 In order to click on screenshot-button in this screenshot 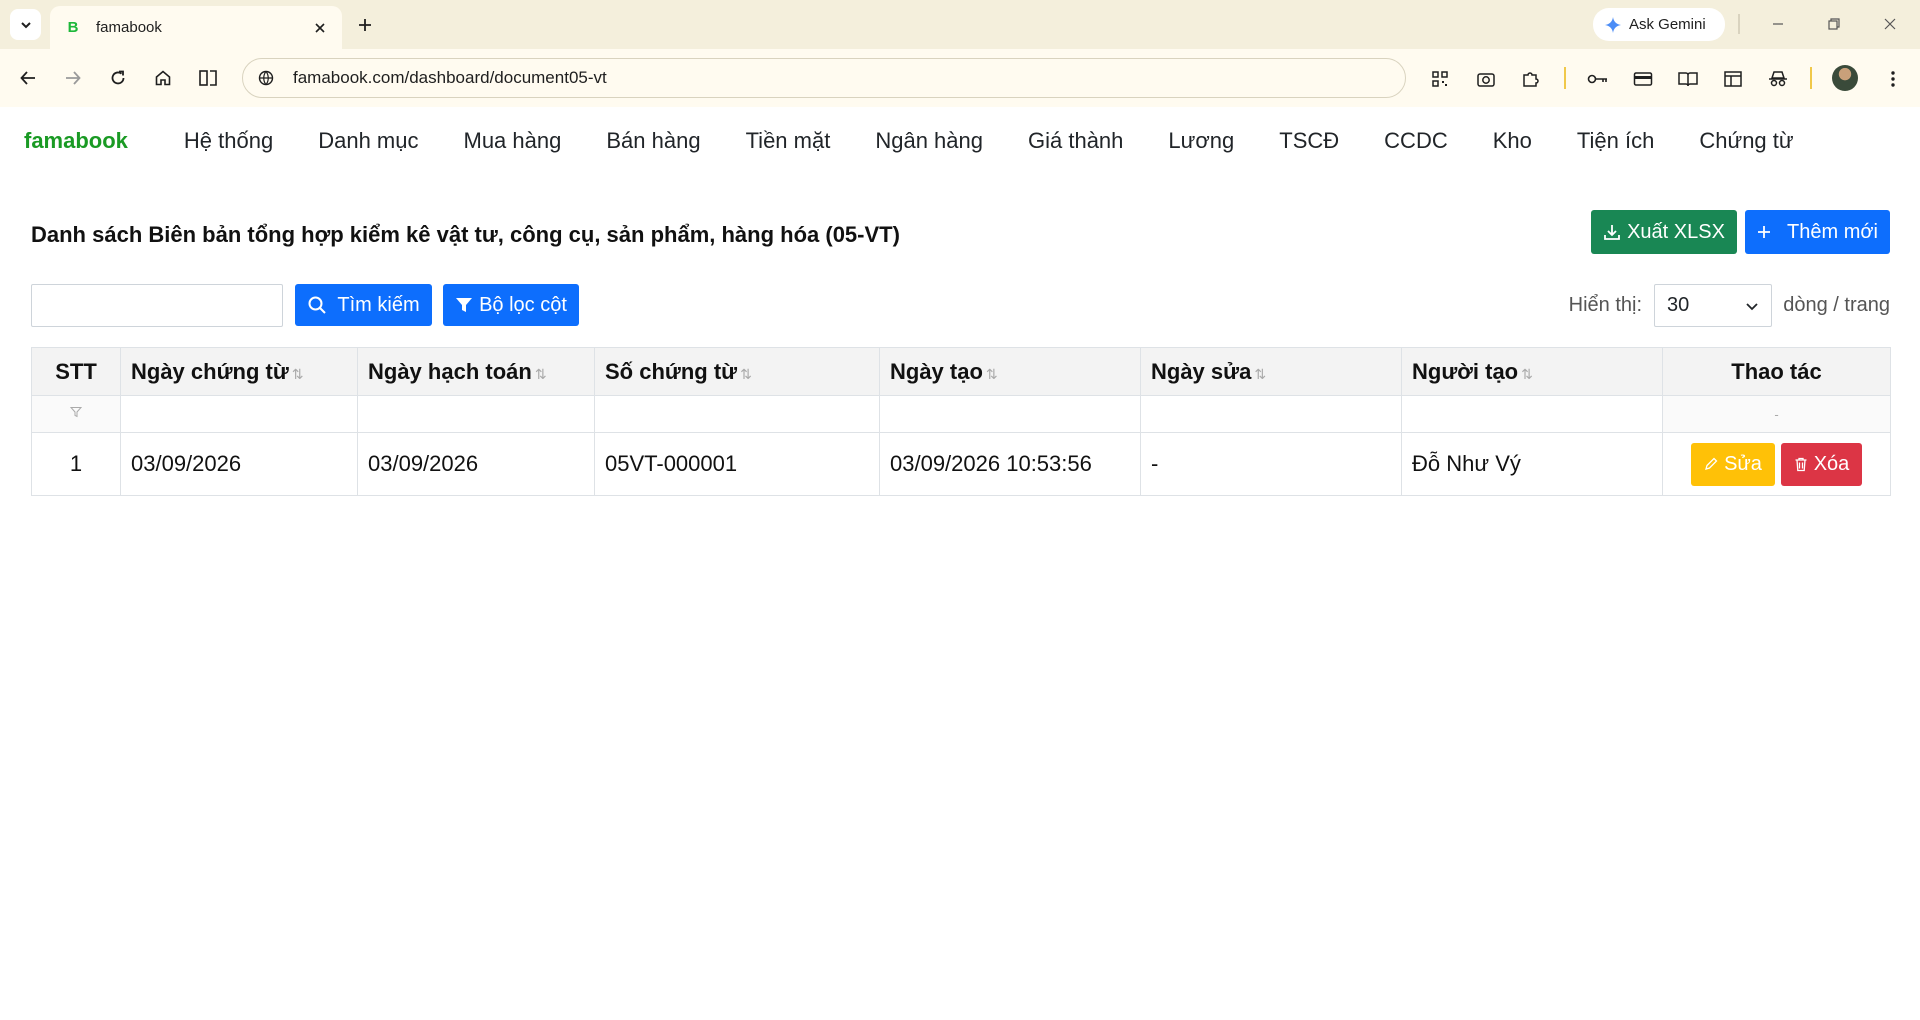, I will do `click(1486, 79)`.